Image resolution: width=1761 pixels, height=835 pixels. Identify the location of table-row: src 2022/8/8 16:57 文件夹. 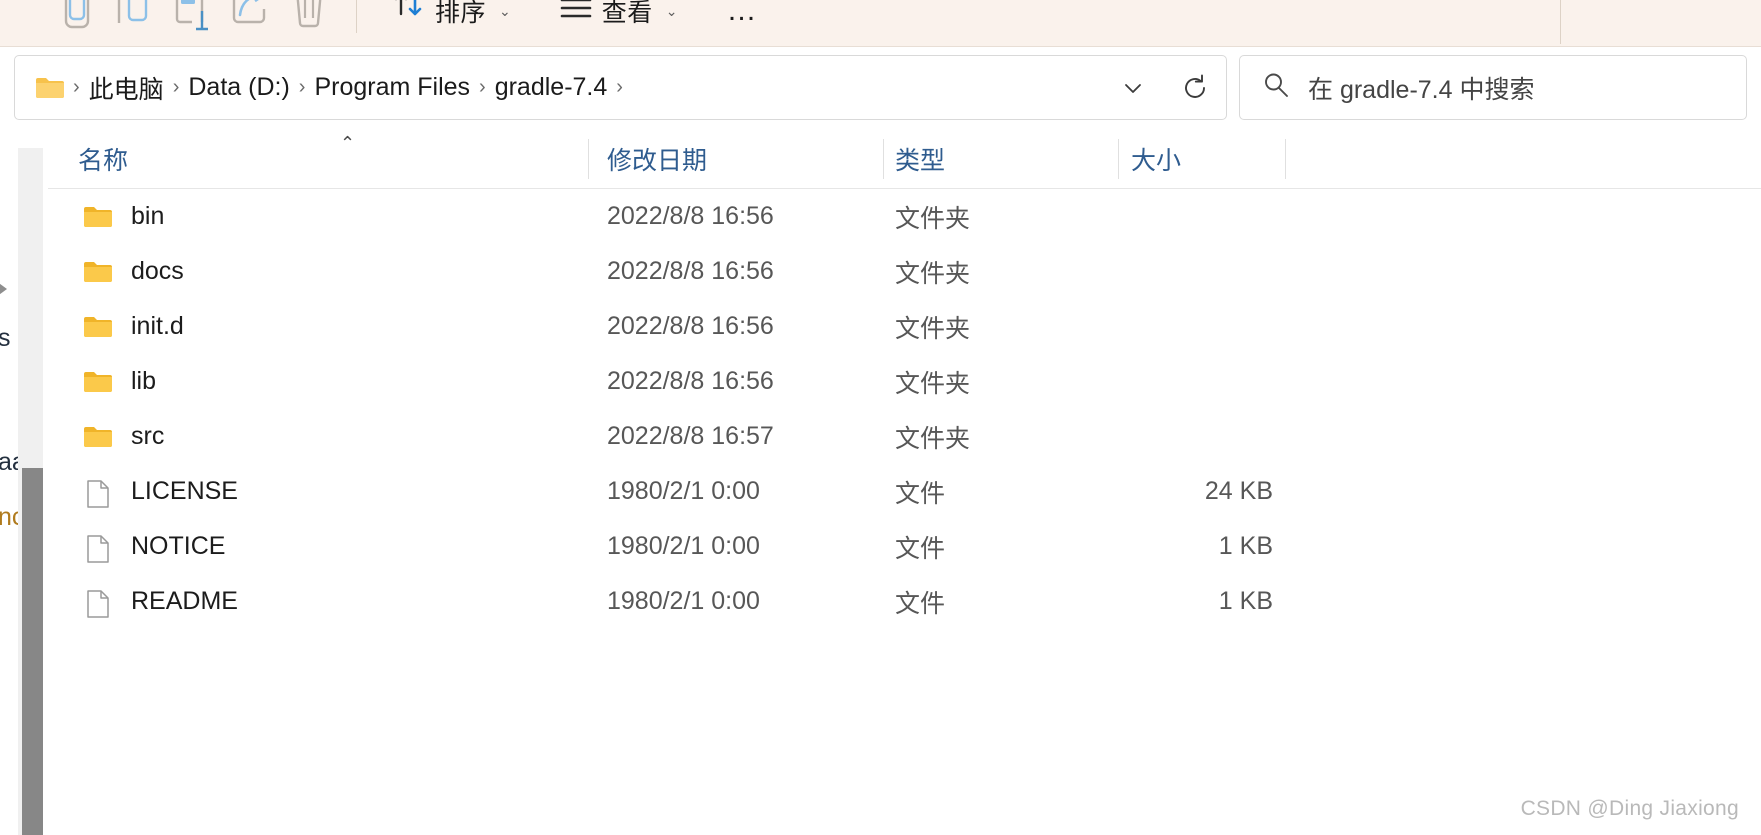
(904, 436).